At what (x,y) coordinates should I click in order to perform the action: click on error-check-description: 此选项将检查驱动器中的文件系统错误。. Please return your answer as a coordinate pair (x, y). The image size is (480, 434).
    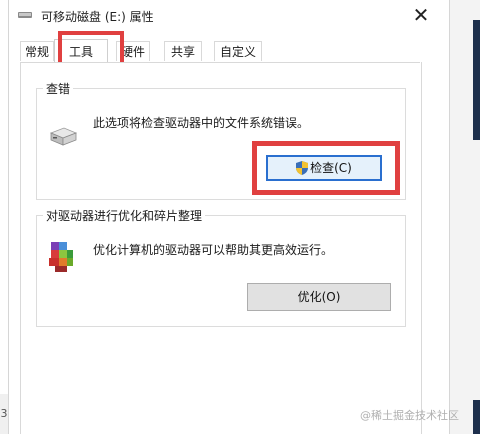
    Looking at the image, I should click on (201, 123).